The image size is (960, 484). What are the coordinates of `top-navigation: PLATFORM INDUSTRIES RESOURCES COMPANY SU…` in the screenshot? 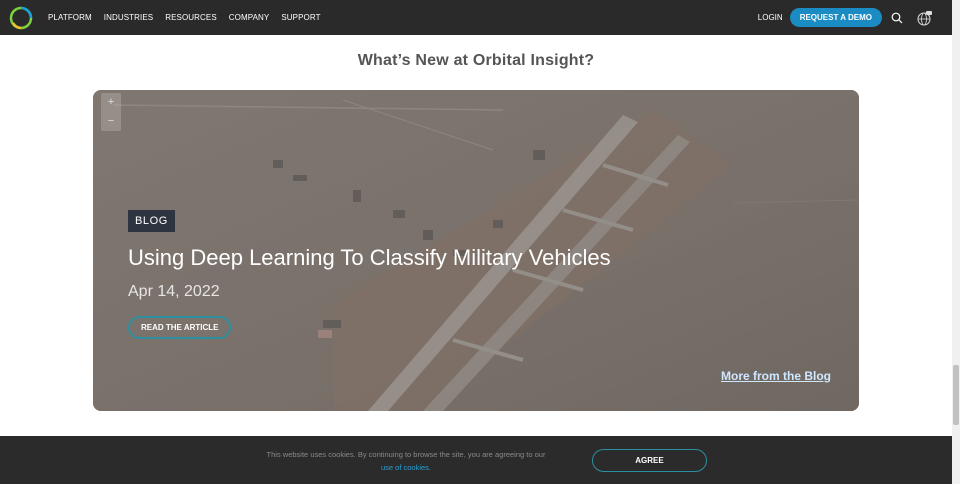 It's located at (476, 17).